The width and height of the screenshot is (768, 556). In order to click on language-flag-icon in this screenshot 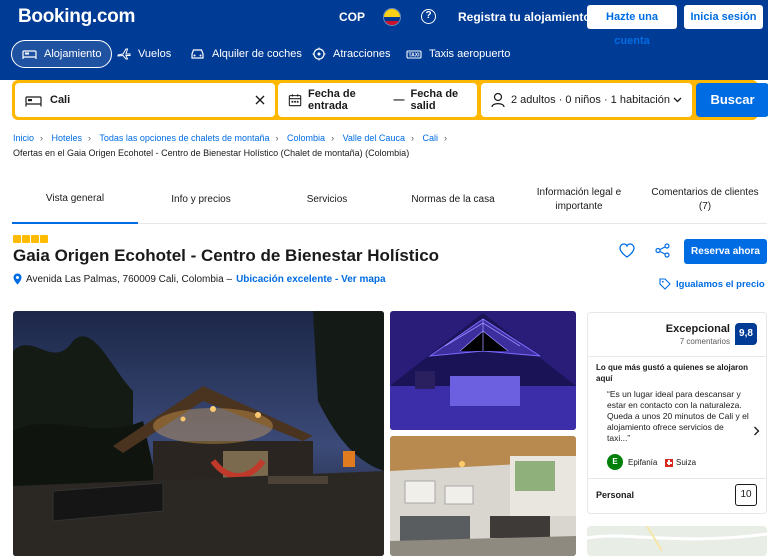, I will do `click(392, 17)`.